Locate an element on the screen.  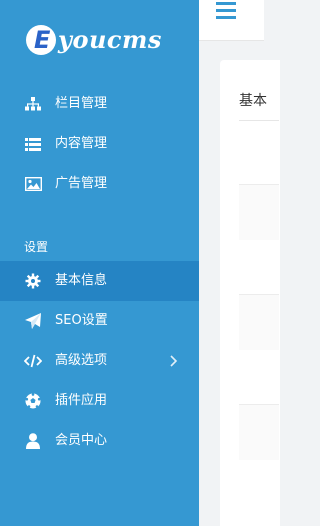
sidebar-item-column-management: 栏目管理 is located at coordinates (99, 104).